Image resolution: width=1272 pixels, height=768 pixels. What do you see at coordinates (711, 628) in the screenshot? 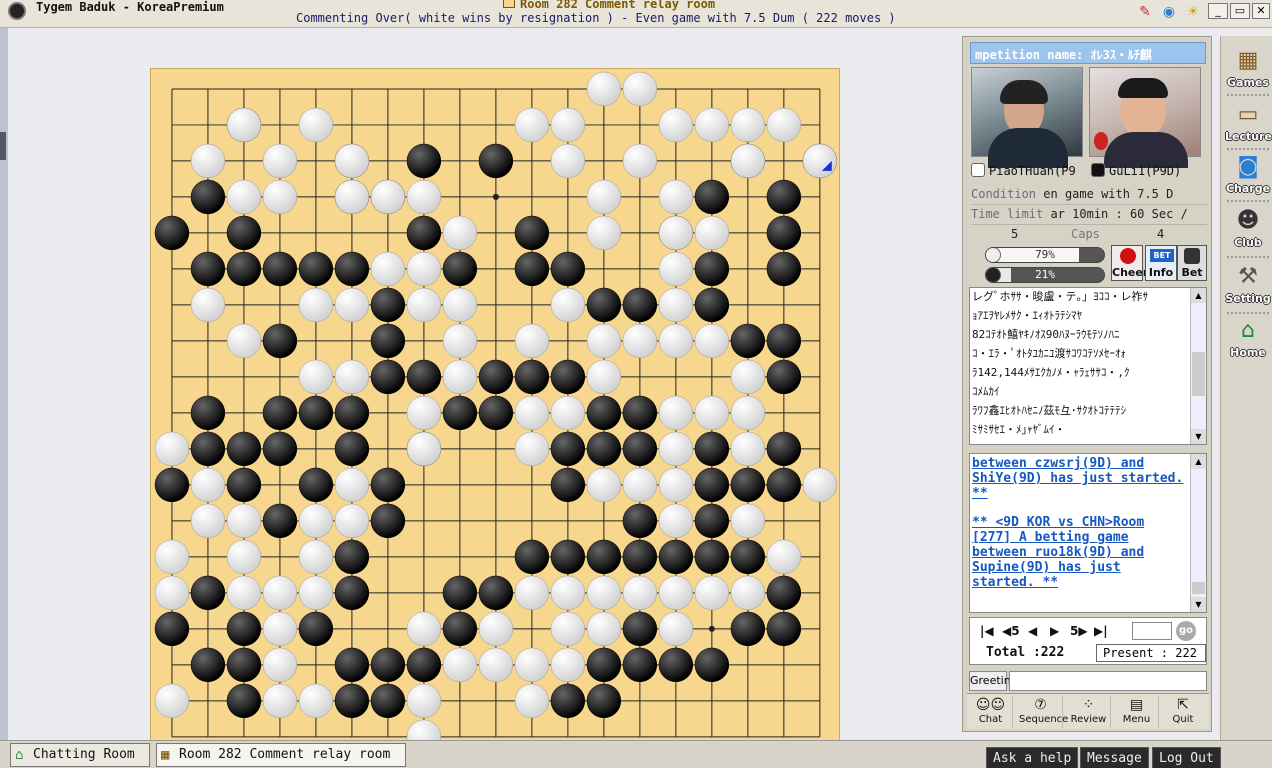
I see `star-point` at bounding box center [711, 628].